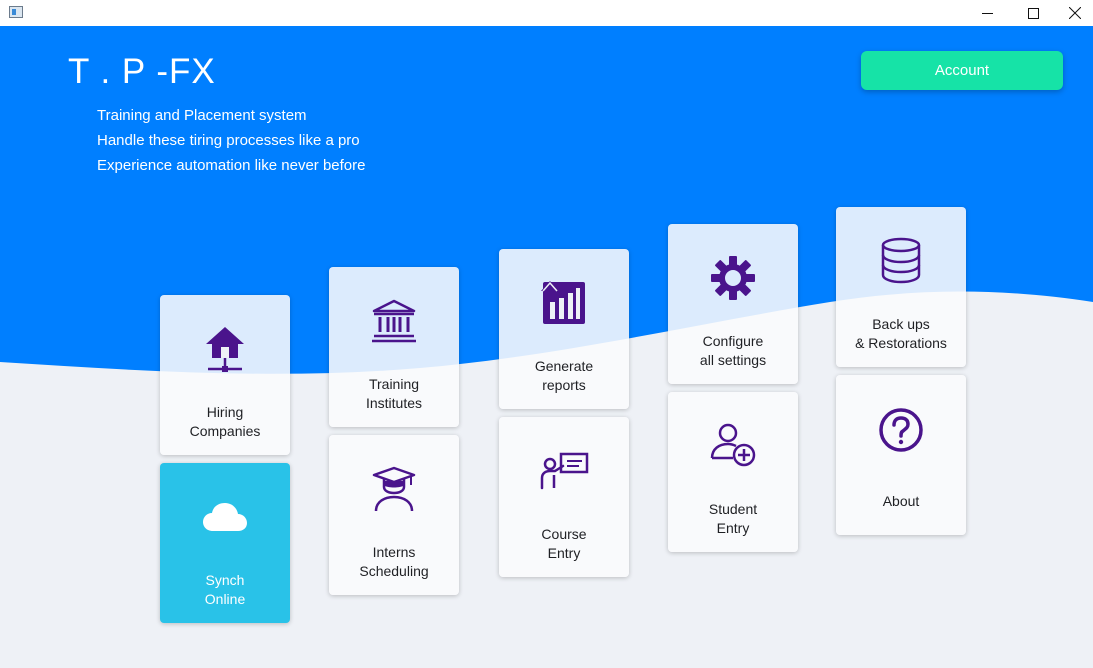  What do you see at coordinates (394, 403) in the screenshot?
I see `tile-label: Institutes` at bounding box center [394, 403].